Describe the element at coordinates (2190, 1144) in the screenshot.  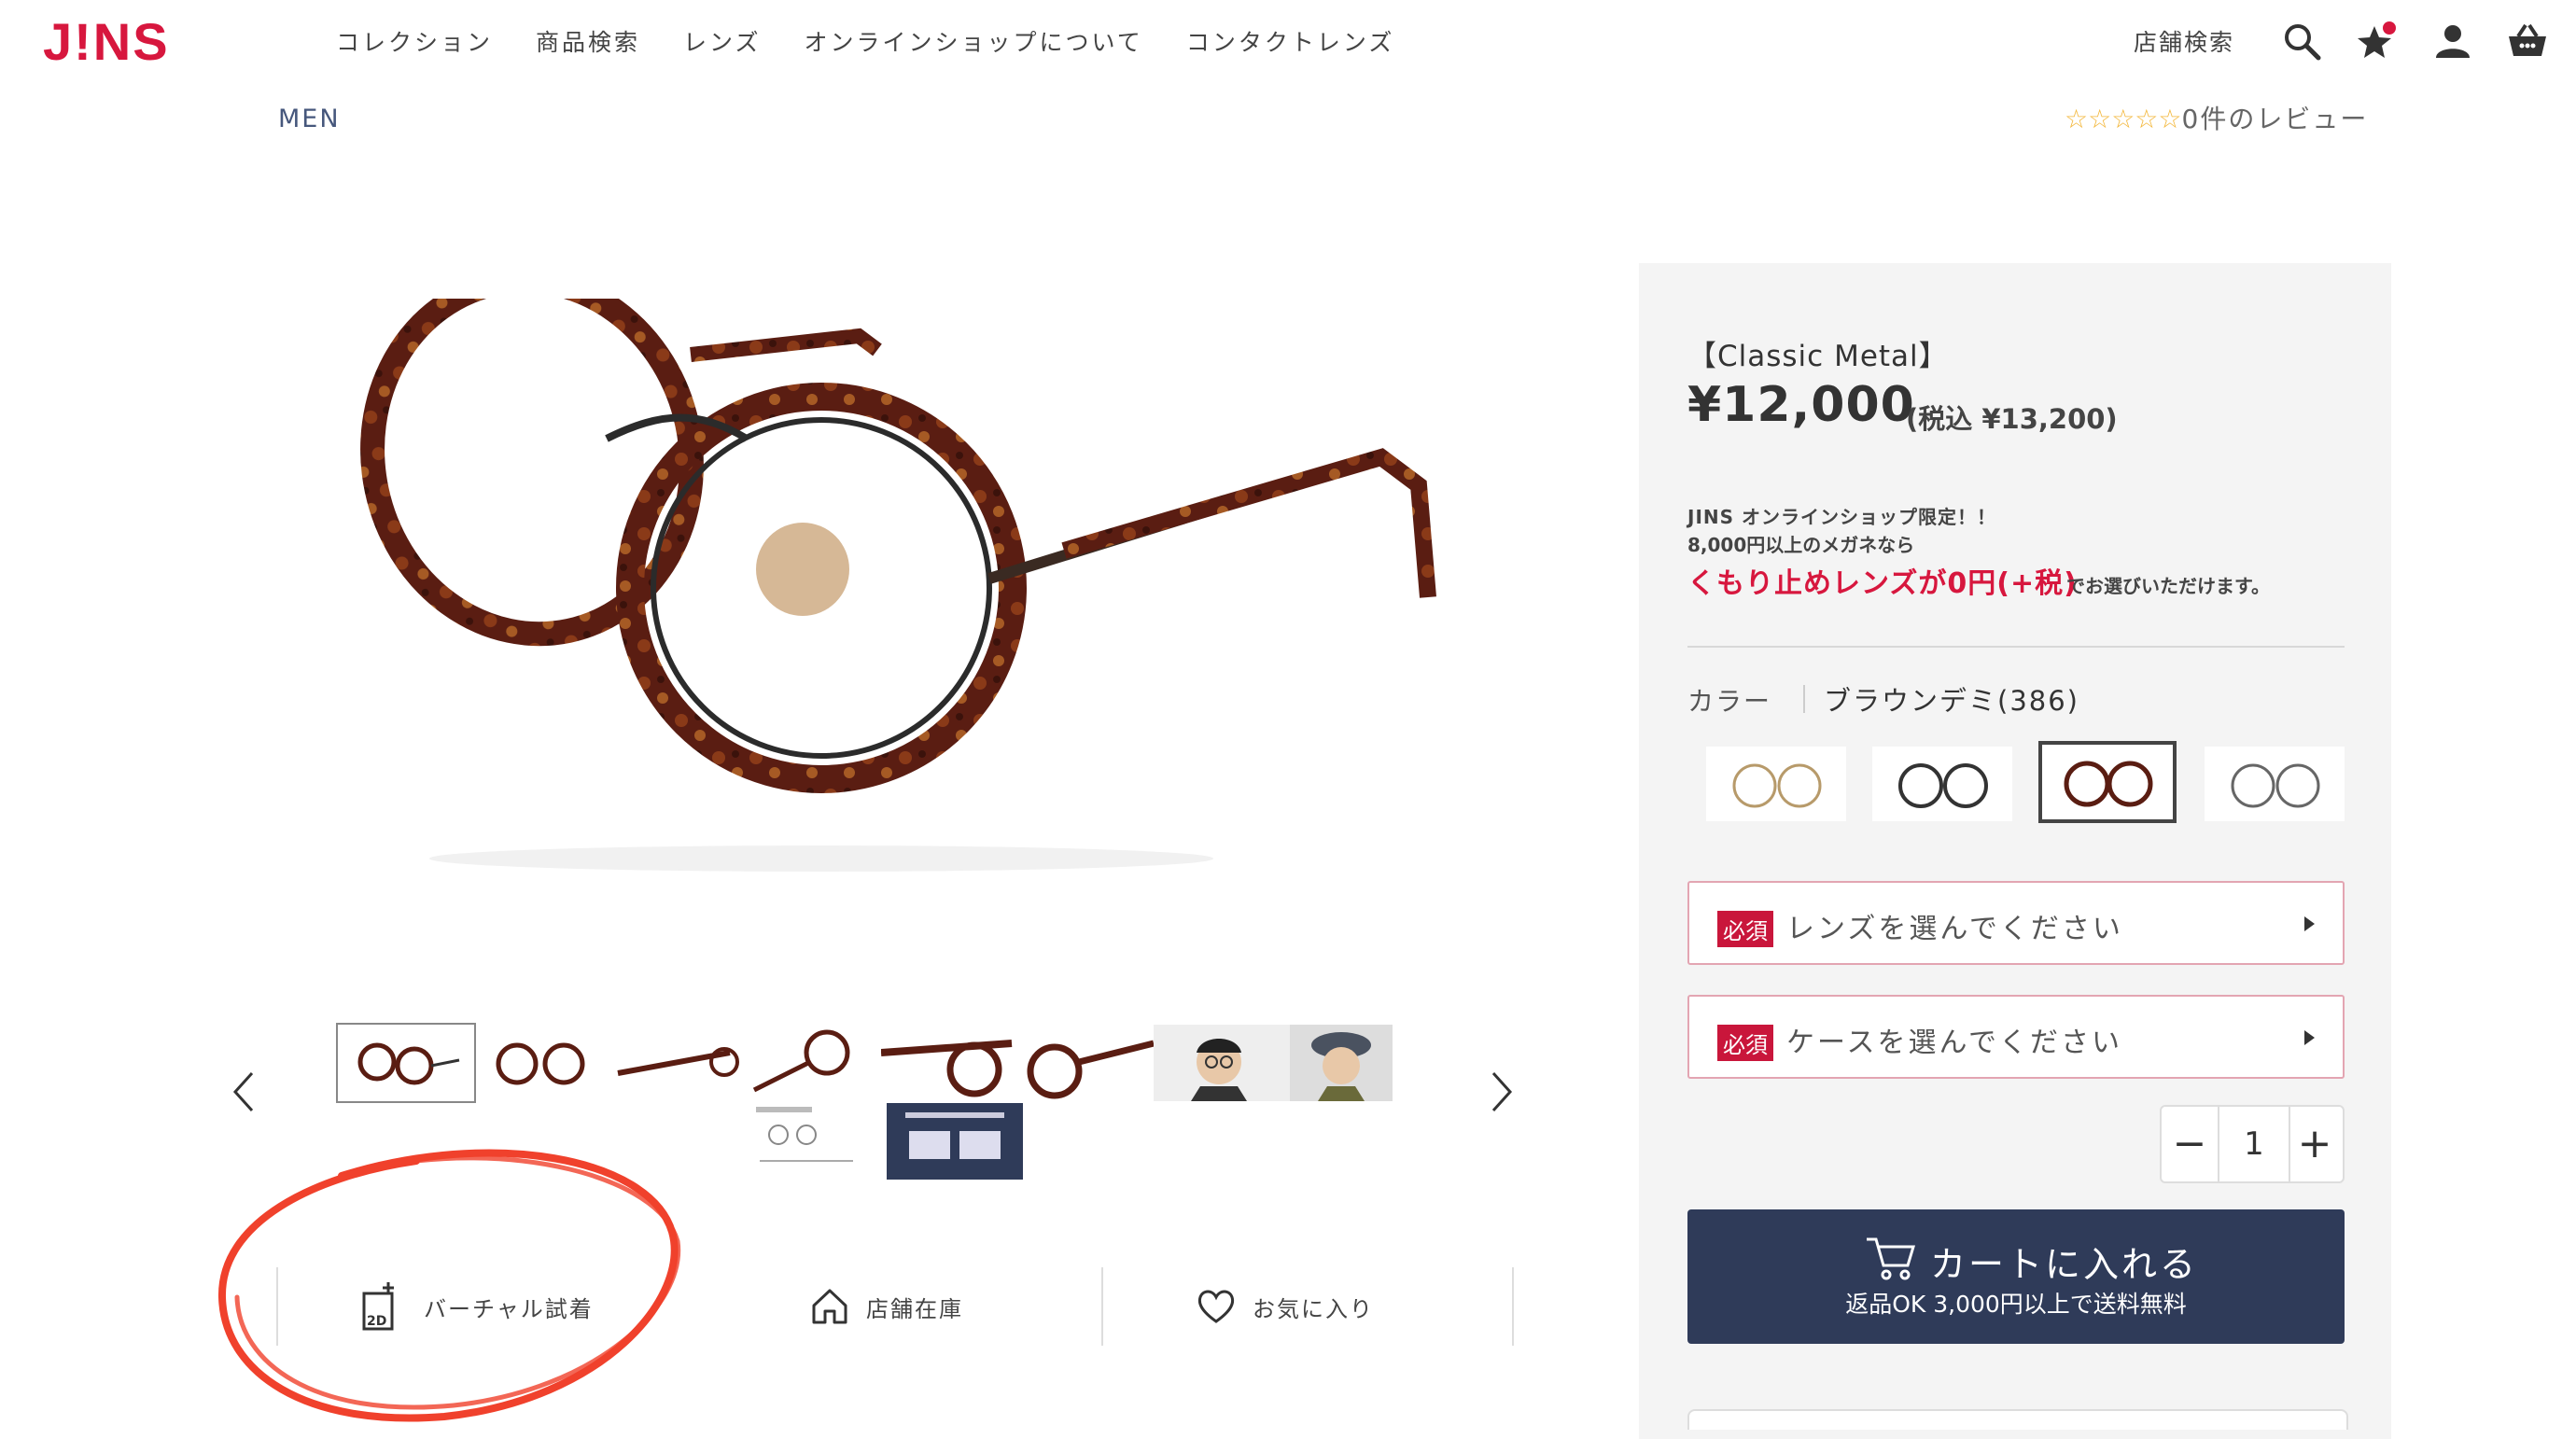
I see `quantity-minus-button: −` at that location.